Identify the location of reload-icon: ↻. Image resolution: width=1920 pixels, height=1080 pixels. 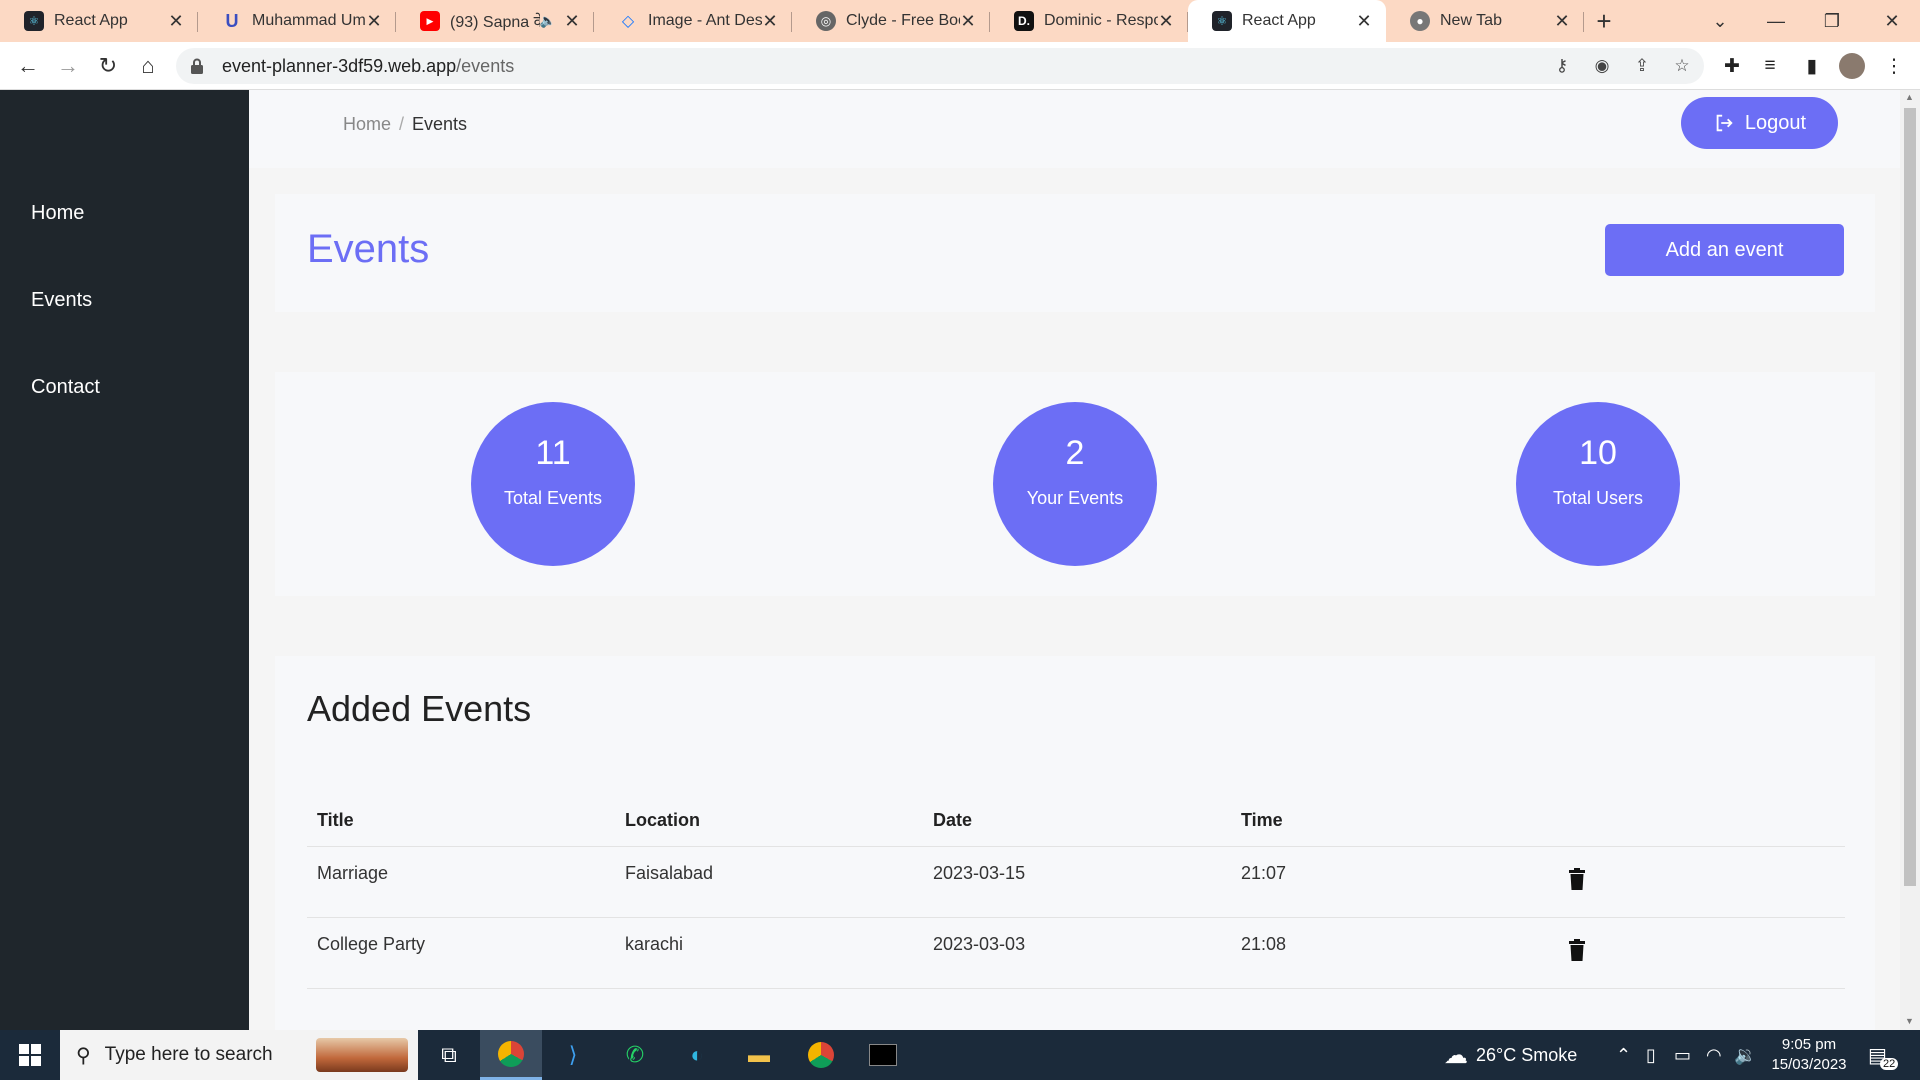
(108, 66).